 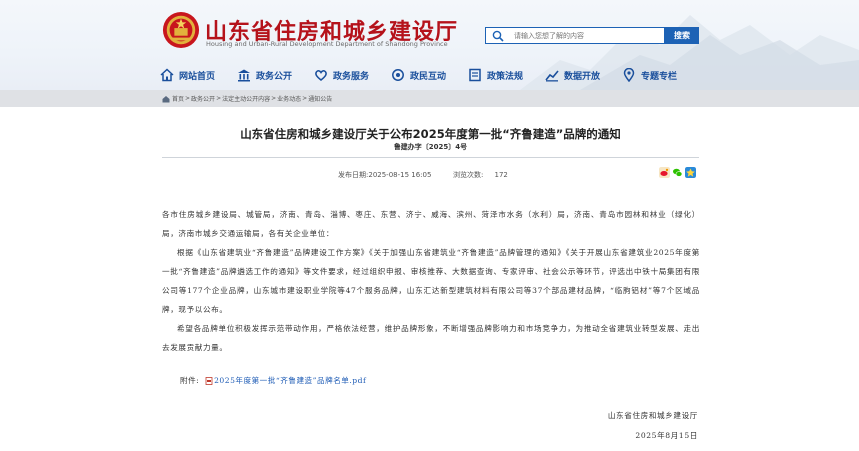 I want to click on divider, so click(x=430, y=157).